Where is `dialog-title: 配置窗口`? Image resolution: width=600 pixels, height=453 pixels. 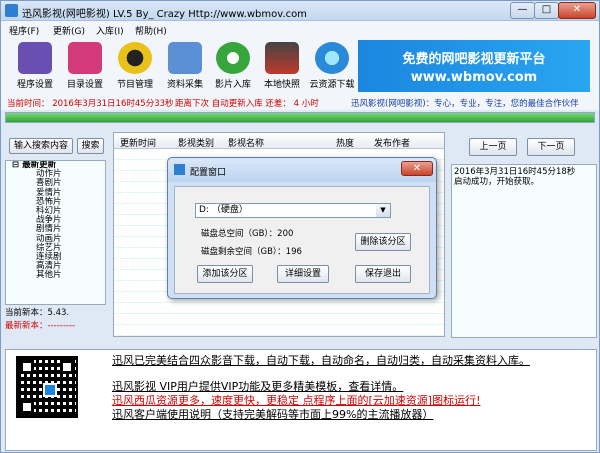
dialog-title: 配置窗口 is located at coordinates (208, 173).